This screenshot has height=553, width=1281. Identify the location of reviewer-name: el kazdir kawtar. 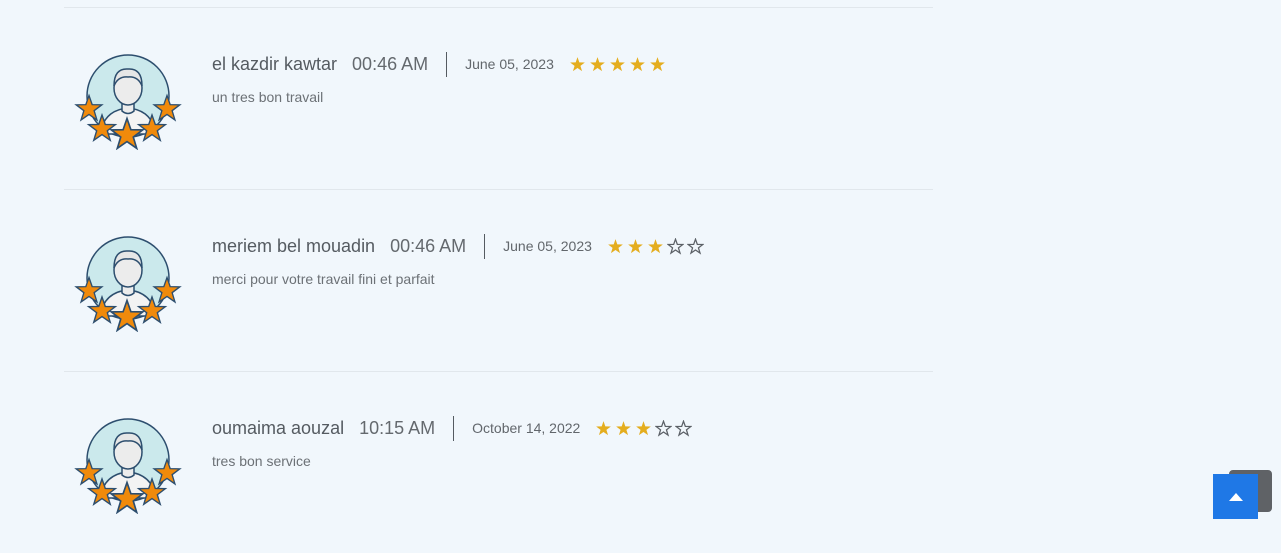
(275, 63).